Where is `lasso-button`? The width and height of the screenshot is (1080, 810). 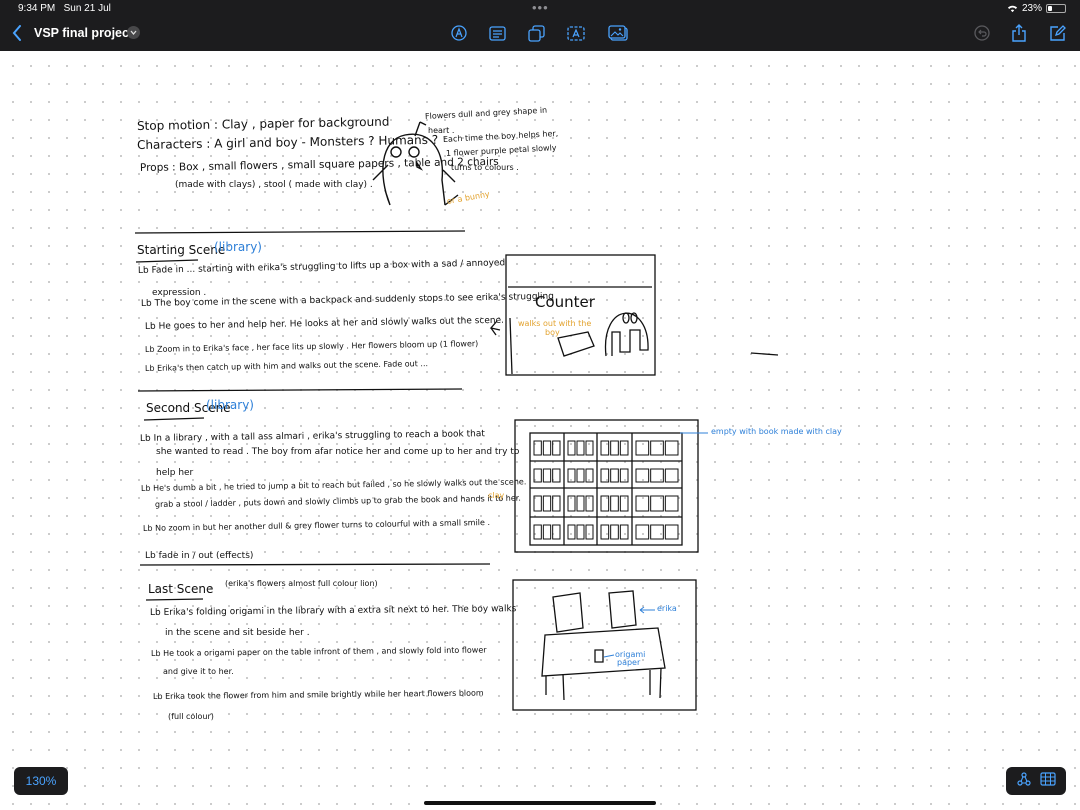
lasso-button is located at coordinates (1024, 781).